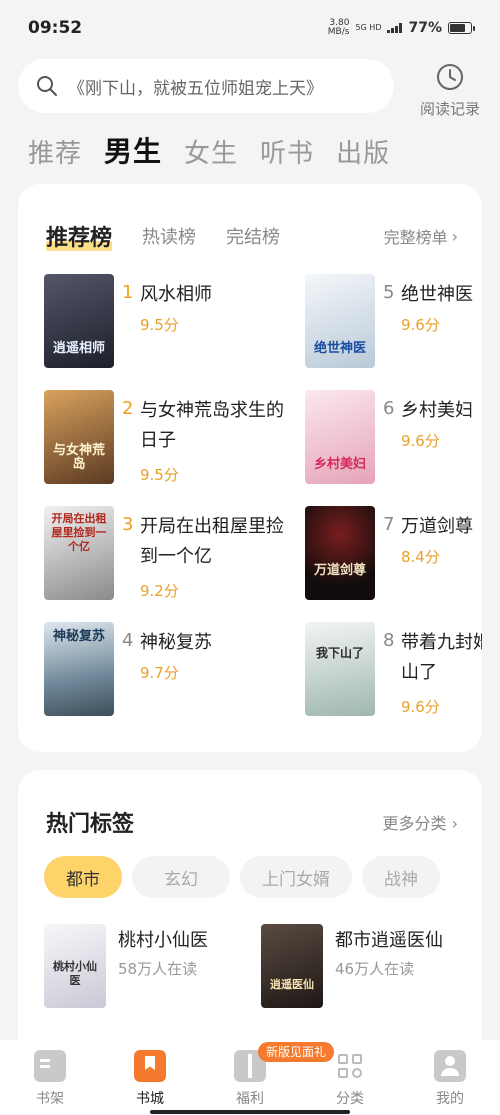 The width and height of the screenshot is (500, 1115). I want to click on status-time: 09:52, so click(55, 28).